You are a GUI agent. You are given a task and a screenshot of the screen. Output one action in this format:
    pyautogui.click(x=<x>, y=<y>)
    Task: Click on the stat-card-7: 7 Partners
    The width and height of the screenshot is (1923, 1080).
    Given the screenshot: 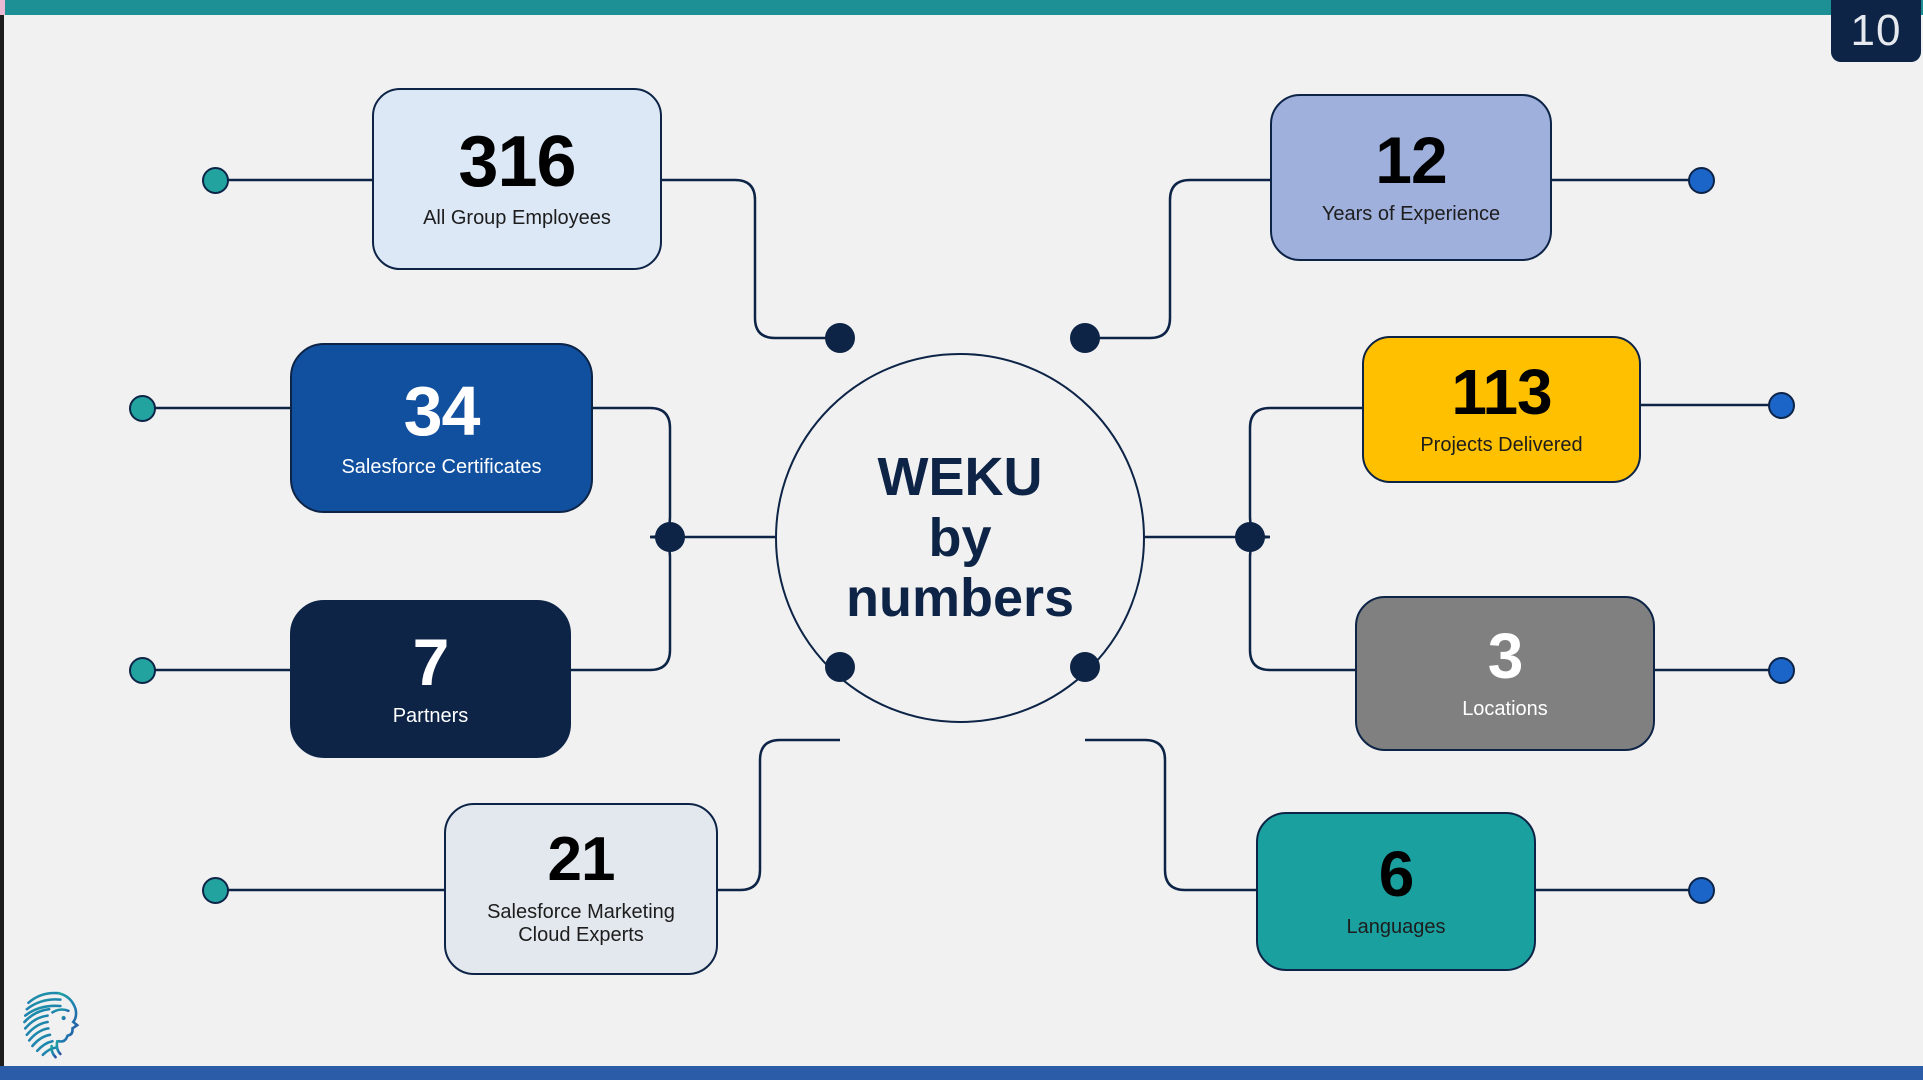 What is the action you would take?
    pyautogui.click(x=430, y=679)
    